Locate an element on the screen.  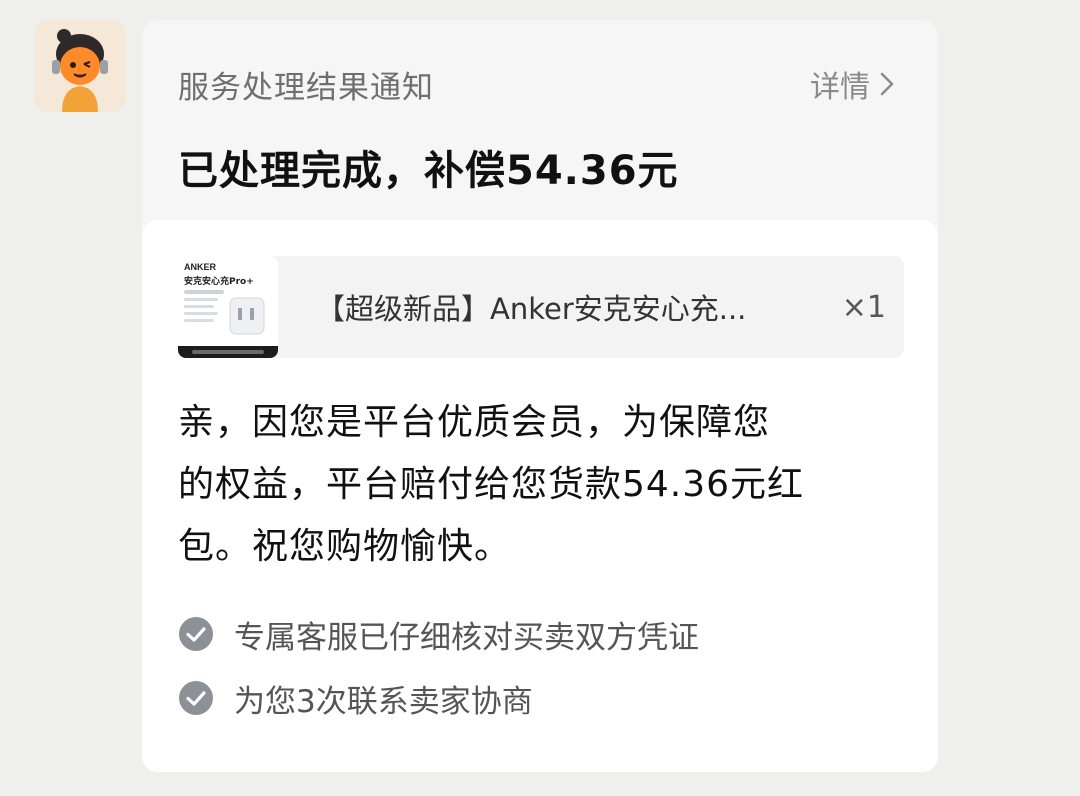
check-label: 为您3次联系卖家协商 is located at coordinates (383, 701).